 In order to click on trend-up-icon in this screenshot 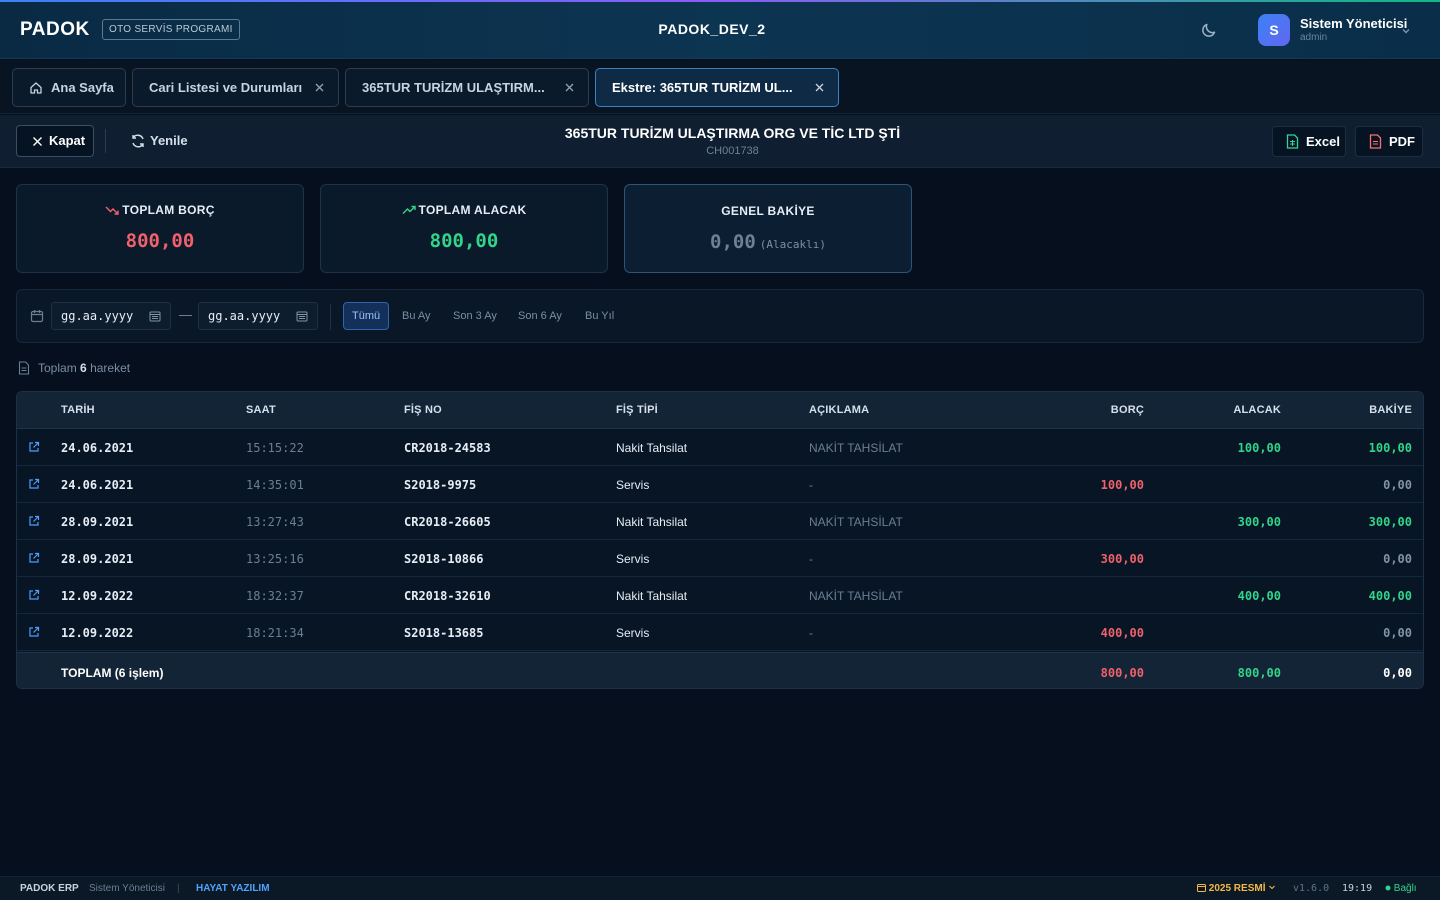, I will do `click(409, 209)`.